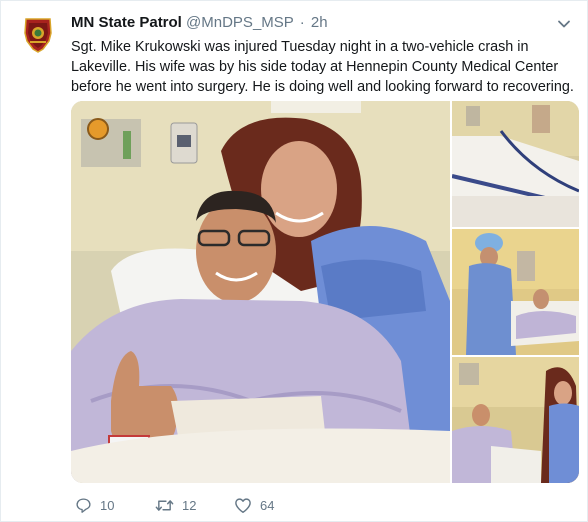 This screenshot has height=522, width=588. I want to click on like-button: 64, so click(254, 505).